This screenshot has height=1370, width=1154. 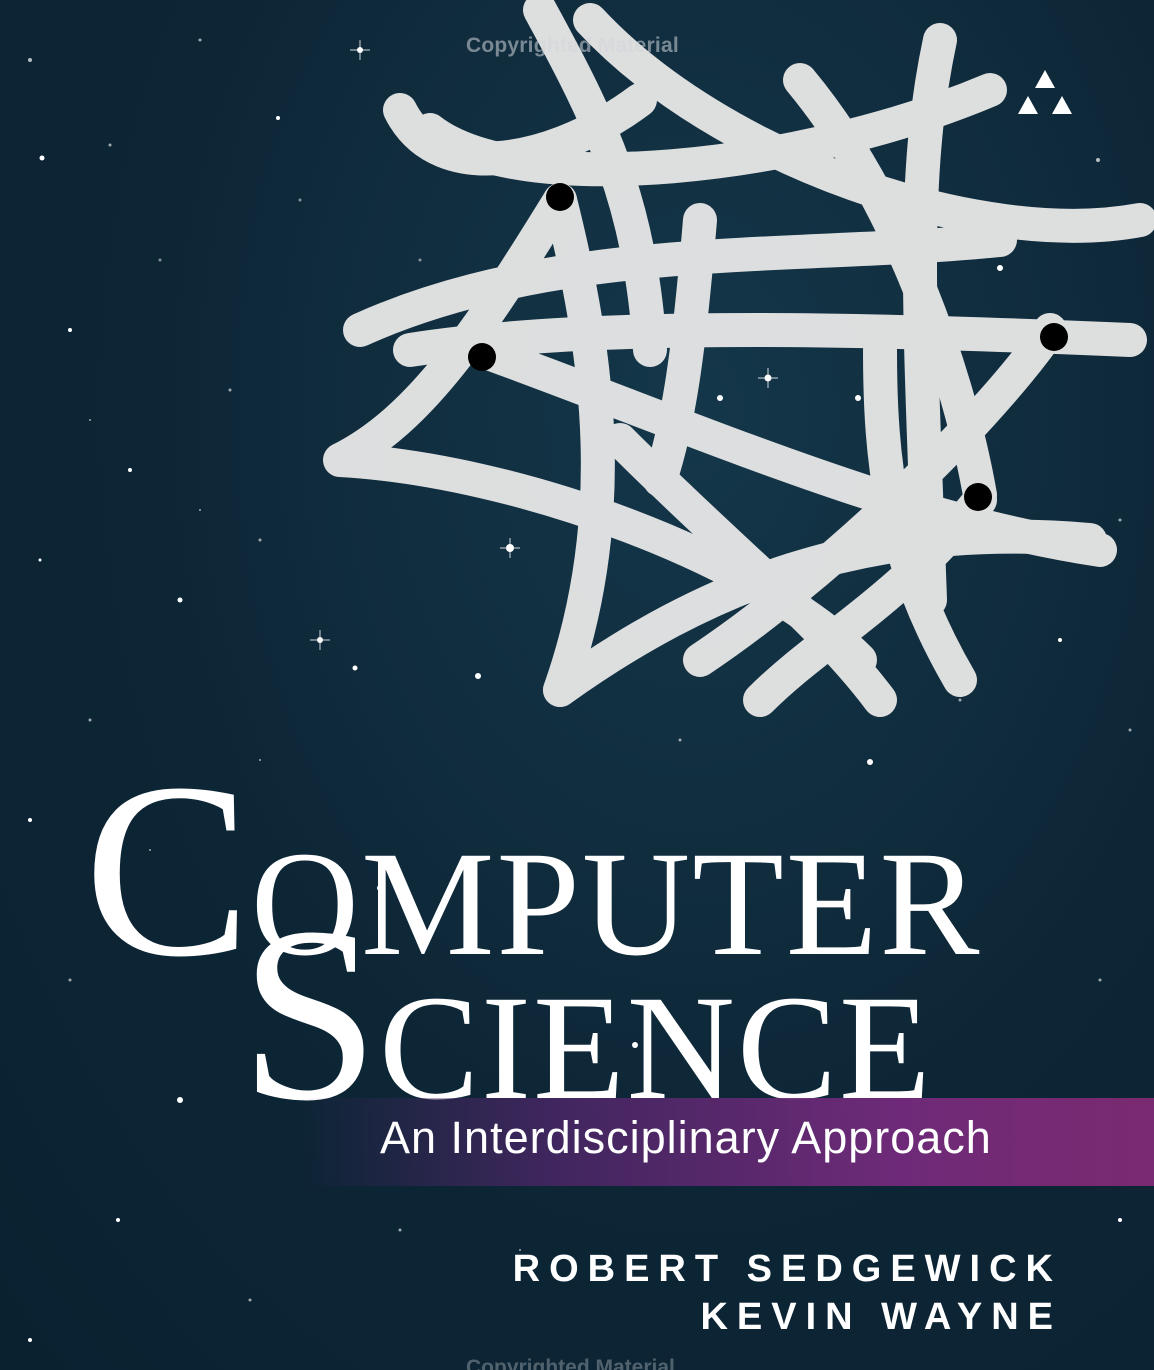 I want to click on author-name: KEVIN WAYNE, so click(x=881, y=1317).